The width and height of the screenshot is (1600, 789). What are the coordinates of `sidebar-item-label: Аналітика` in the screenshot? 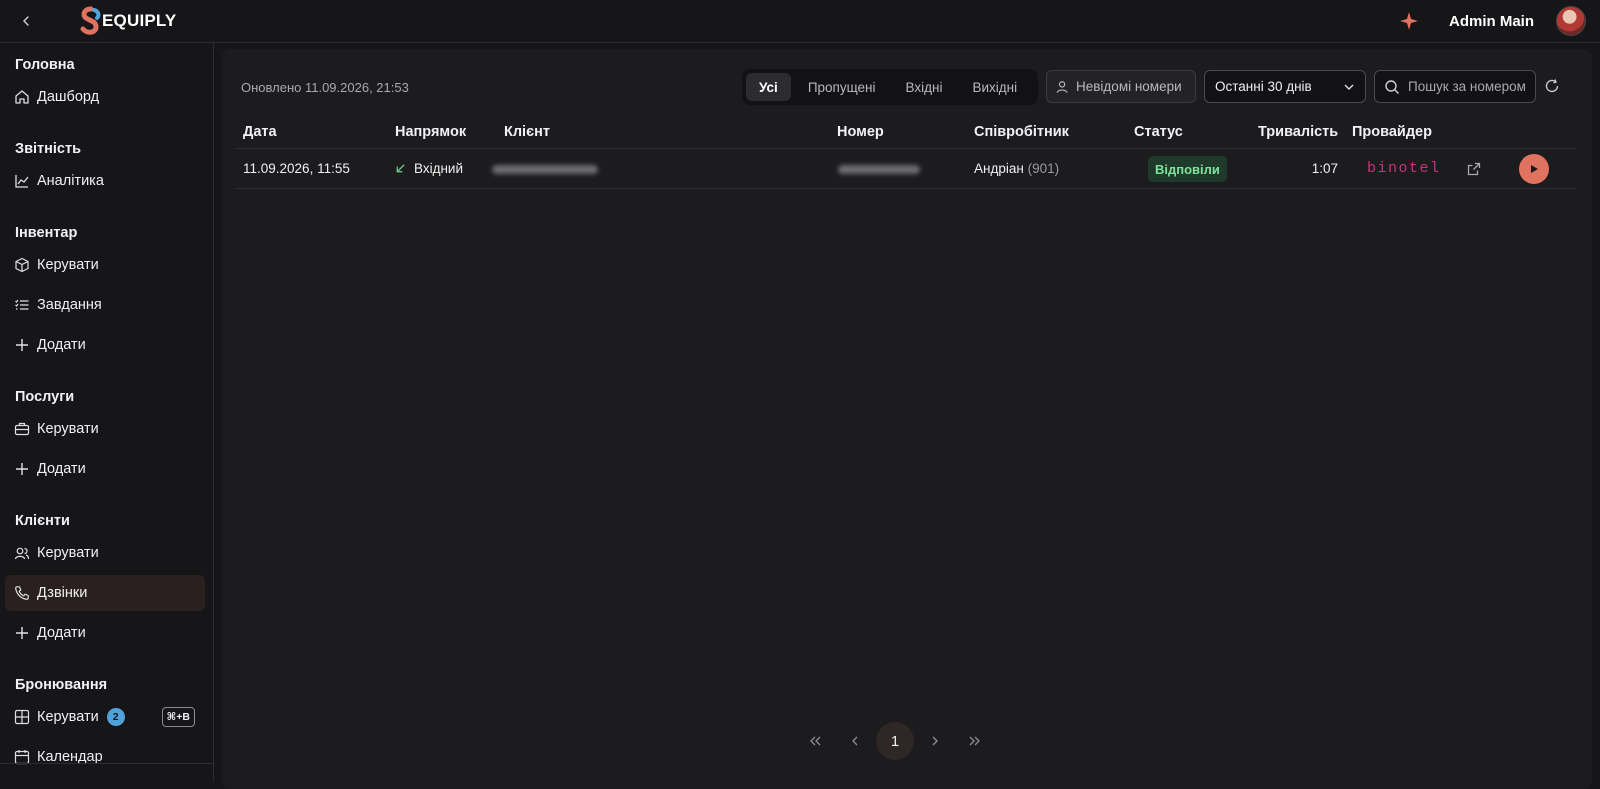 It's located at (70, 181).